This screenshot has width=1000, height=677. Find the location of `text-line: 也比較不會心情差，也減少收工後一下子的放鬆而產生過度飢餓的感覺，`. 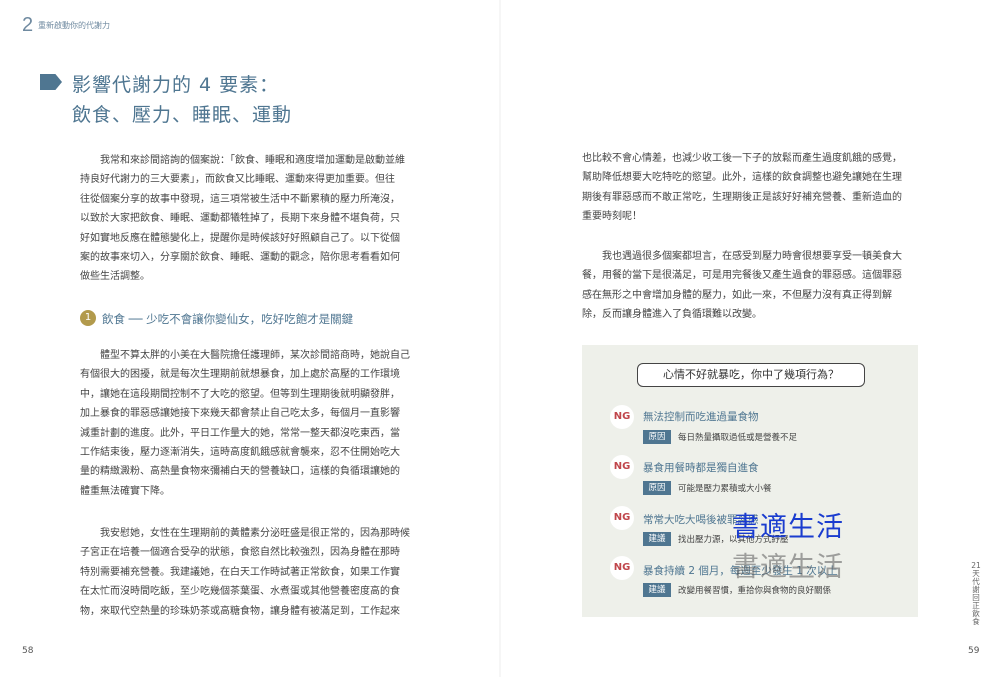

text-line: 也比較不會心情差，也減少收工後一下子的放鬆而產生過度飢餓的感覺， is located at coordinates (742, 158).